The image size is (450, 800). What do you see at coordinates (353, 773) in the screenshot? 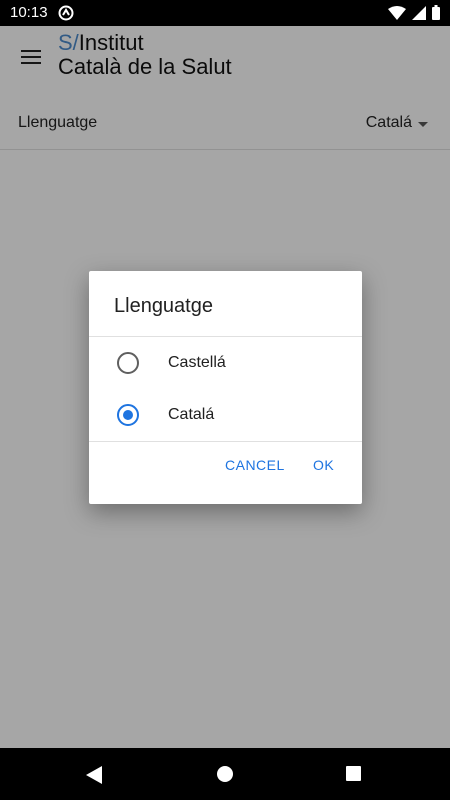
I see `recents-icon` at bounding box center [353, 773].